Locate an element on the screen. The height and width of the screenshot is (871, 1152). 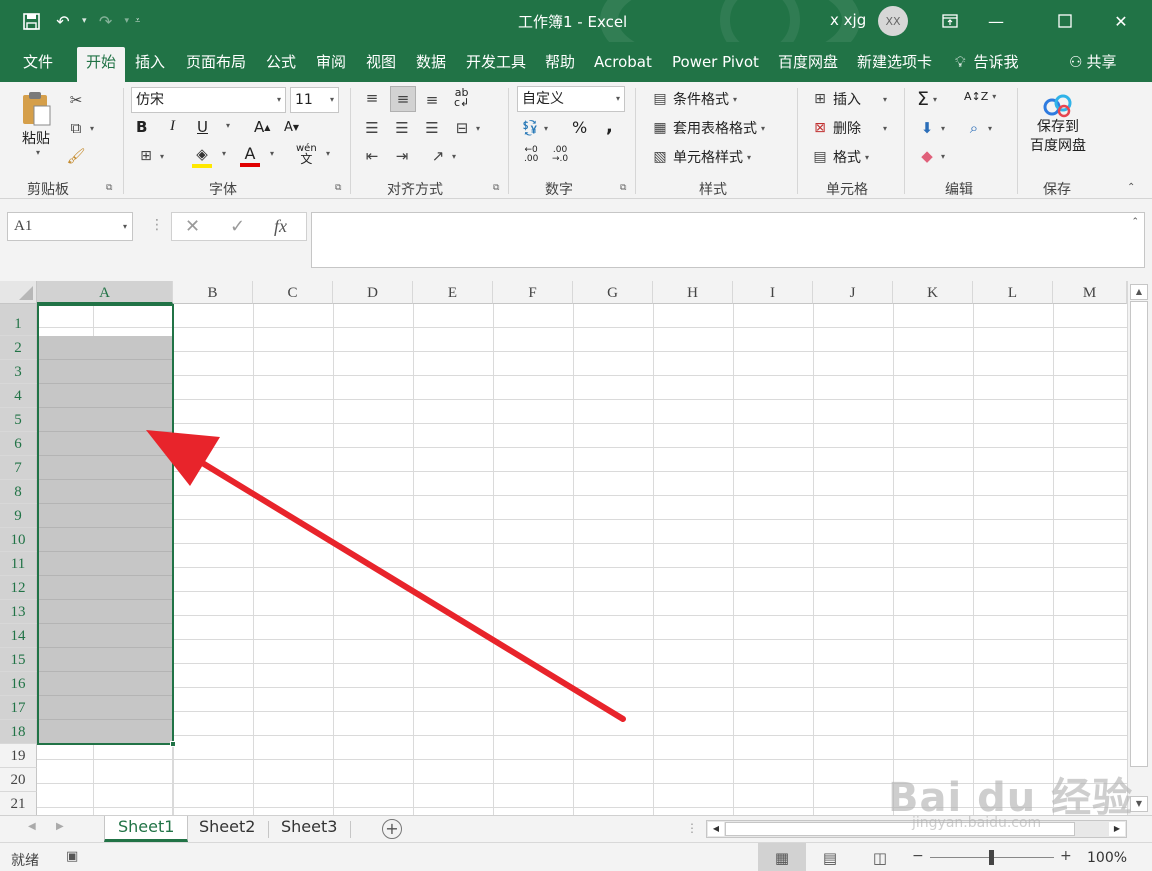
column-header-e: E is located at coordinates (453, 292).